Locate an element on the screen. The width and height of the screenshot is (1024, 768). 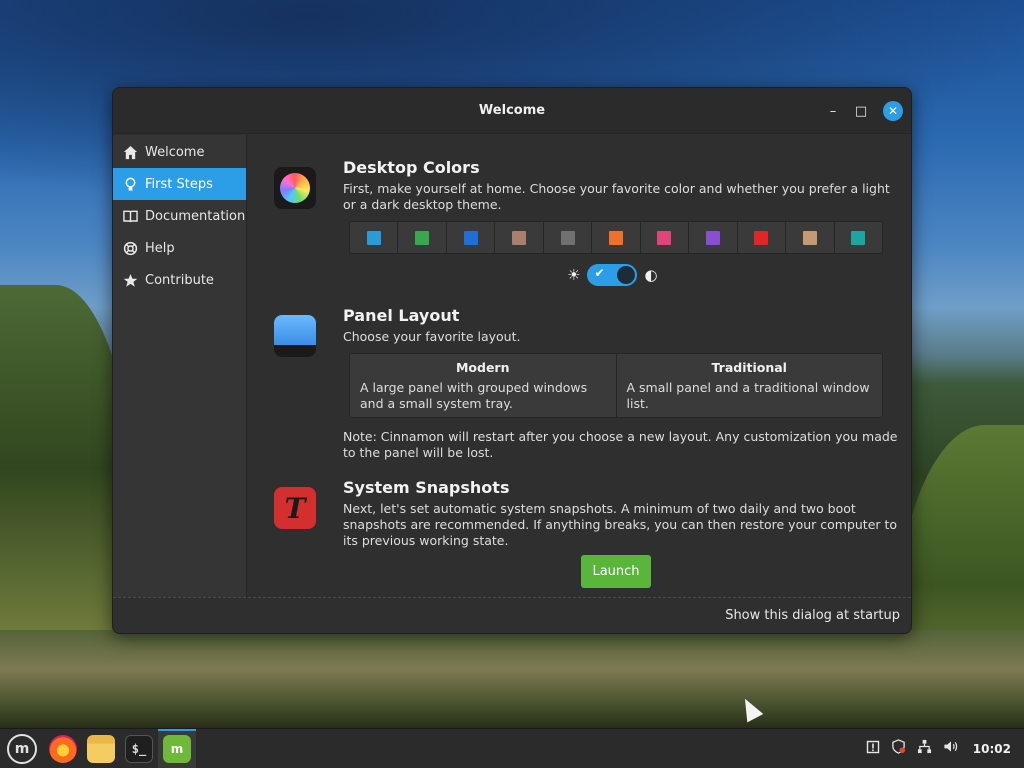
maximize-button: □ is located at coordinates (861, 111).